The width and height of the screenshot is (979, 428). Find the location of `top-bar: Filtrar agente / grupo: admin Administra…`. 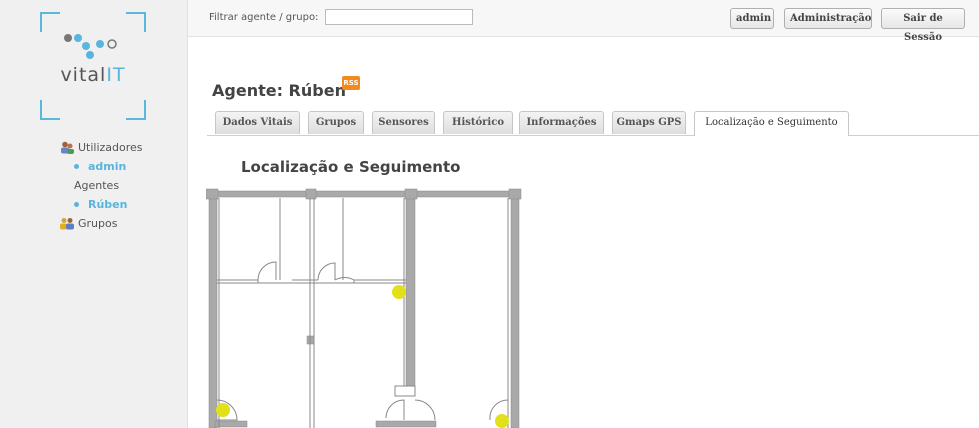

top-bar: Filtrar agente / grupo: admin Administra… is located at coordinates (583, 21).